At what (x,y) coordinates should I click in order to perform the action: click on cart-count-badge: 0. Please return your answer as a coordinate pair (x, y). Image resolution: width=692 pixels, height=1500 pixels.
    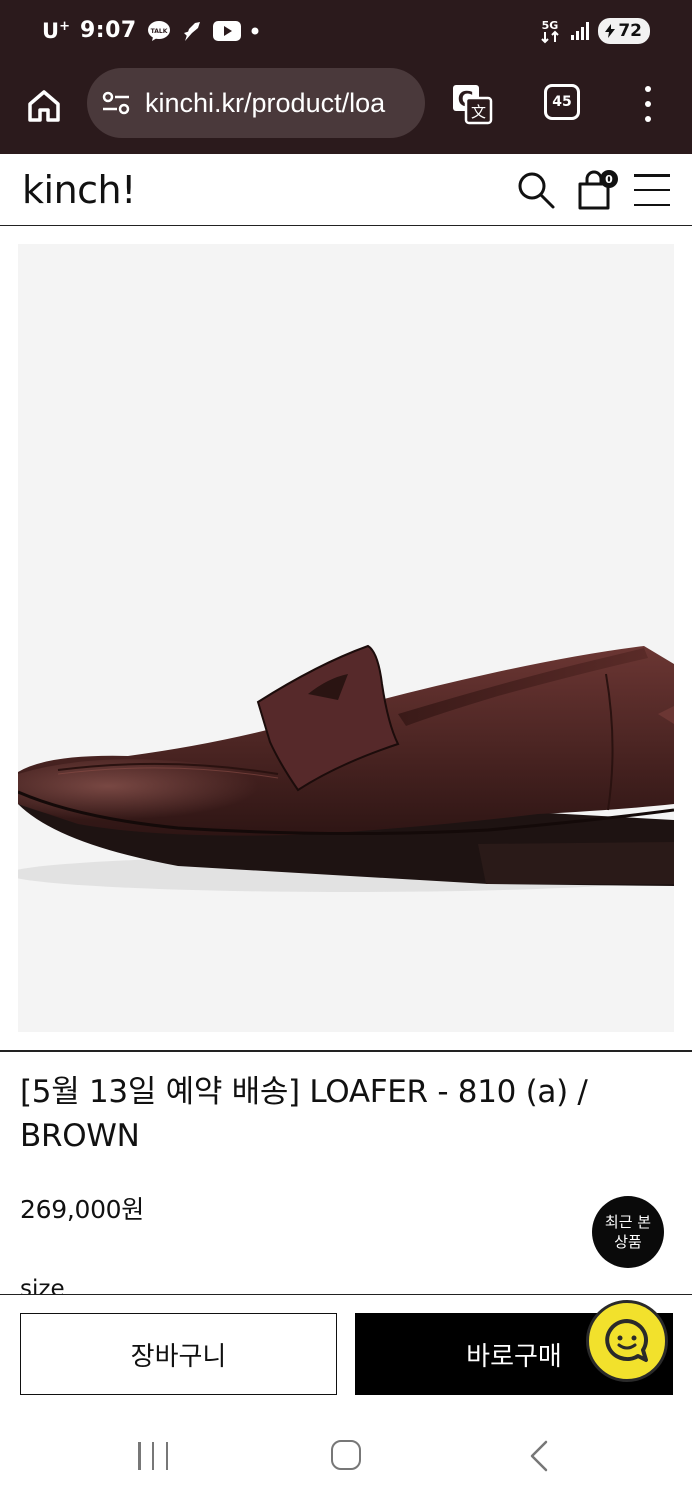
    Looking at the image, I should click on (609, 179).